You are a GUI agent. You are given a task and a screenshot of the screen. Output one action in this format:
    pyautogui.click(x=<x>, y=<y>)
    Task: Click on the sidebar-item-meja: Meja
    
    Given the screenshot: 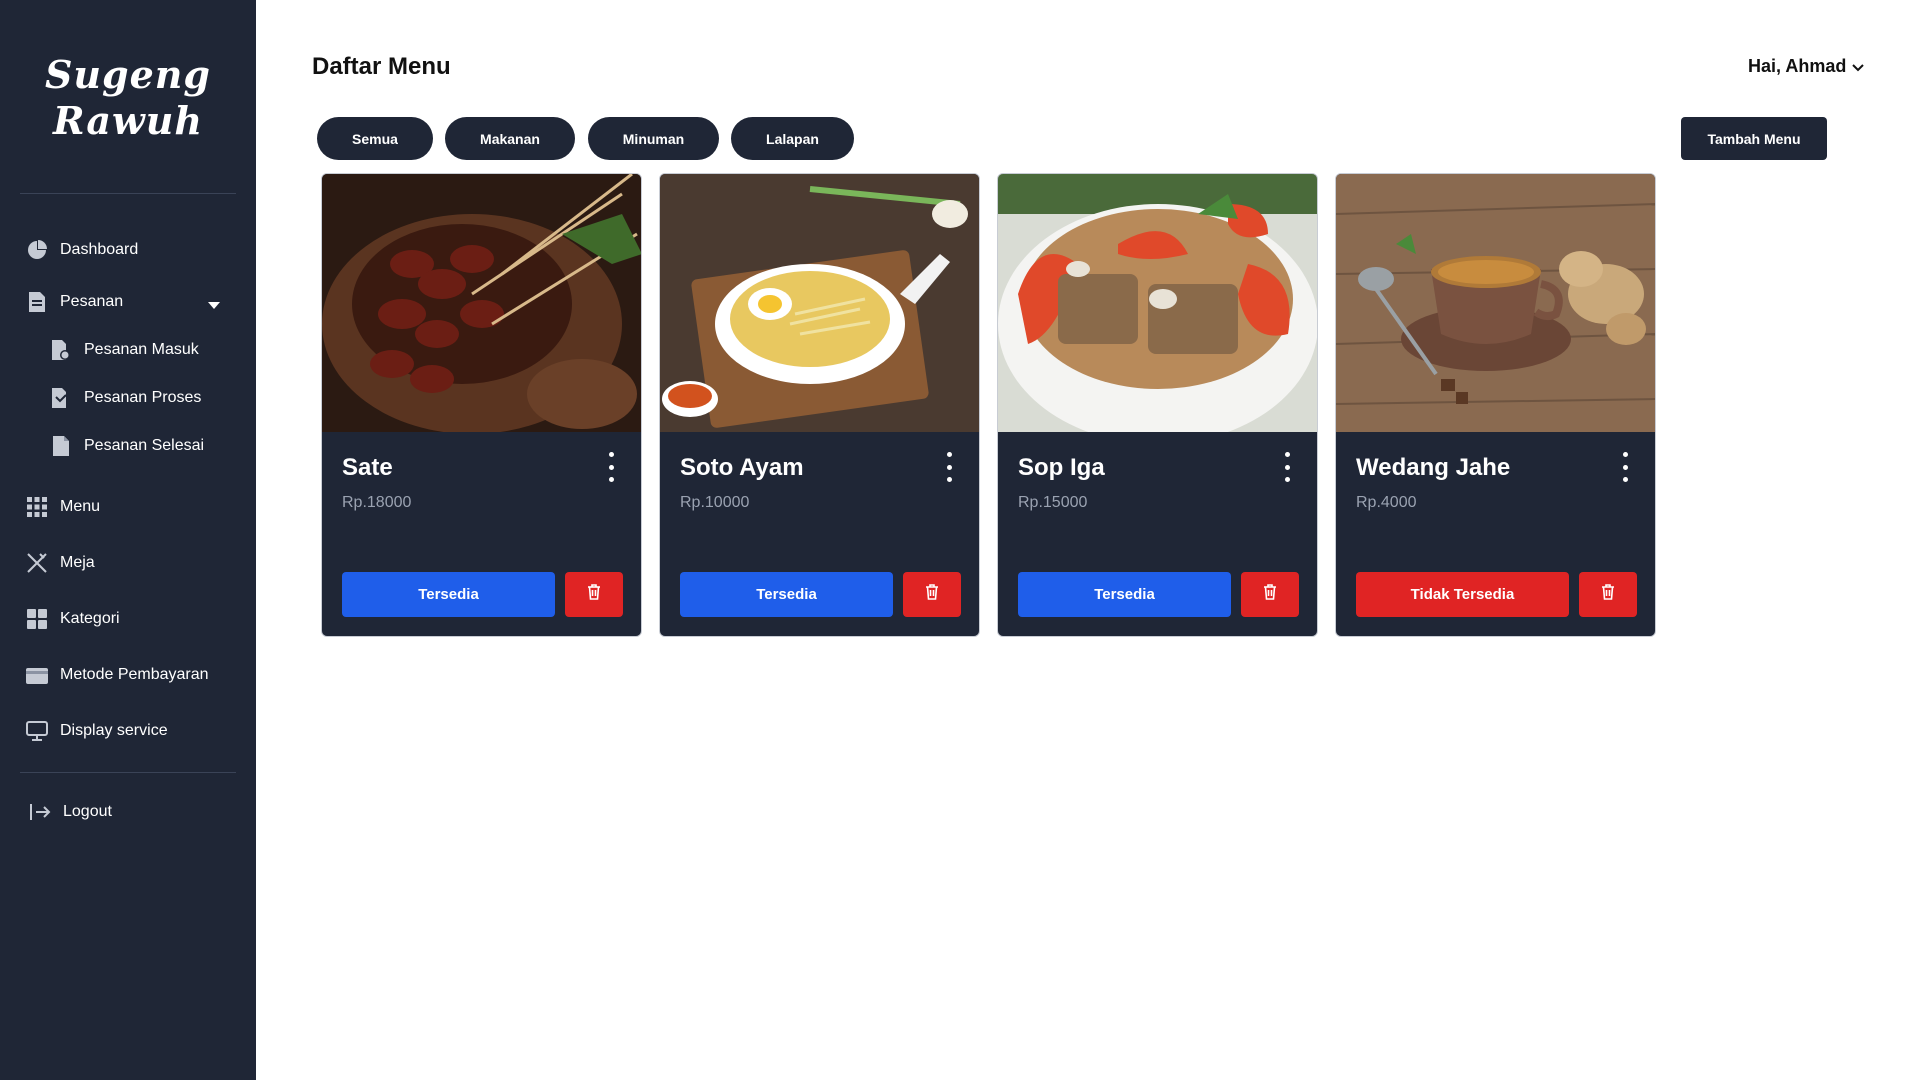 What is the action you would take?
    pyautogui.click(x=60, y=563)
    